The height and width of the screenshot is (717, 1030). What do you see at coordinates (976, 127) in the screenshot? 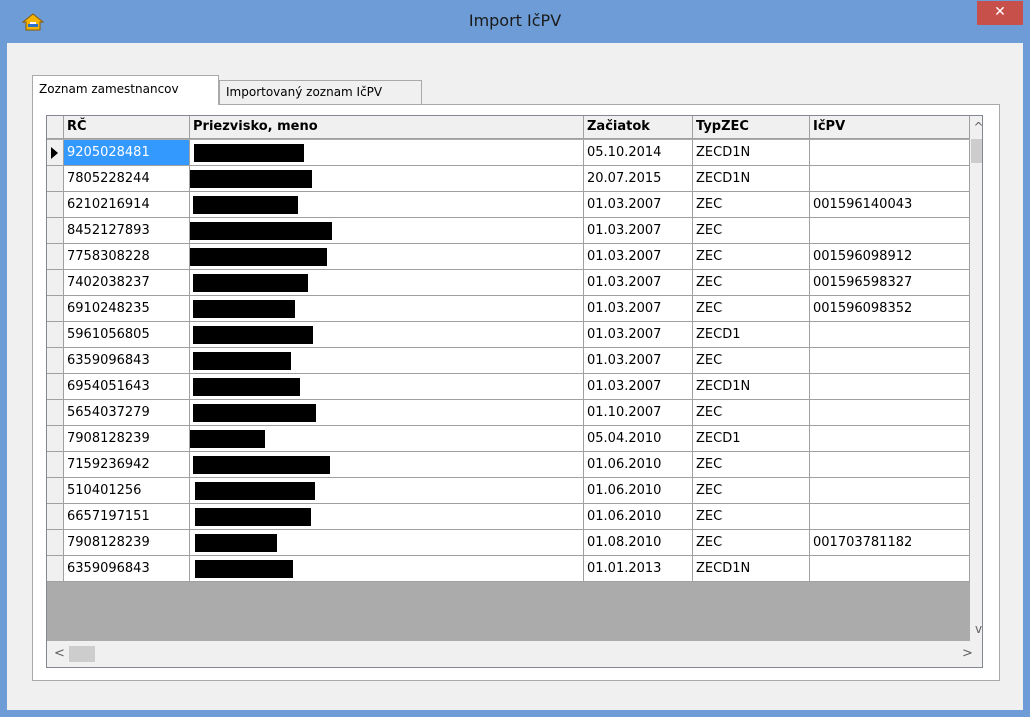
I see `scroll-up-icon: ^` at bounding box center [976, 127].